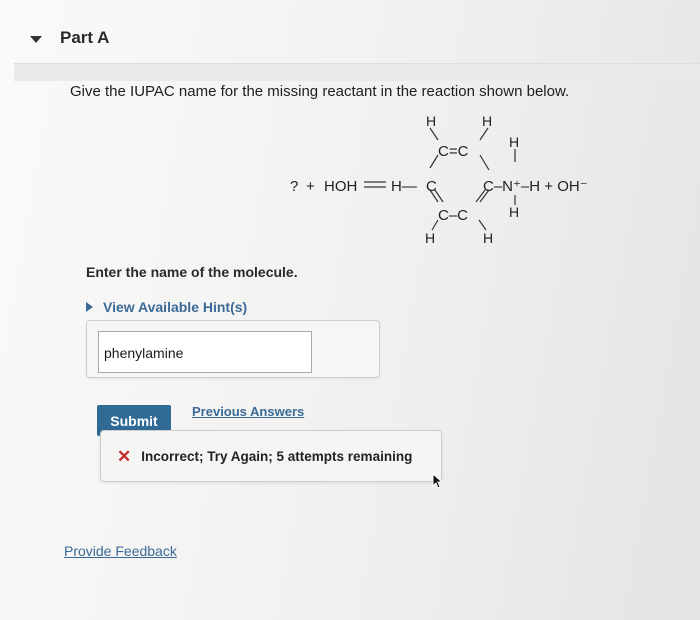 The width and height of the screenshot is (700, 620). What do you see at coordinates (205, 352) in the screenshot?
I see `answer-input: phenylamine` at bounding box center [205, 352].